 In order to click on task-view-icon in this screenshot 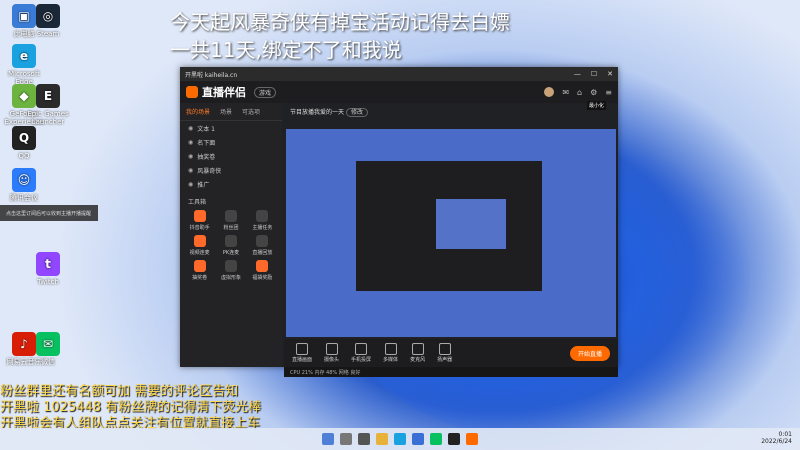, I will do `click(364, 439)`.